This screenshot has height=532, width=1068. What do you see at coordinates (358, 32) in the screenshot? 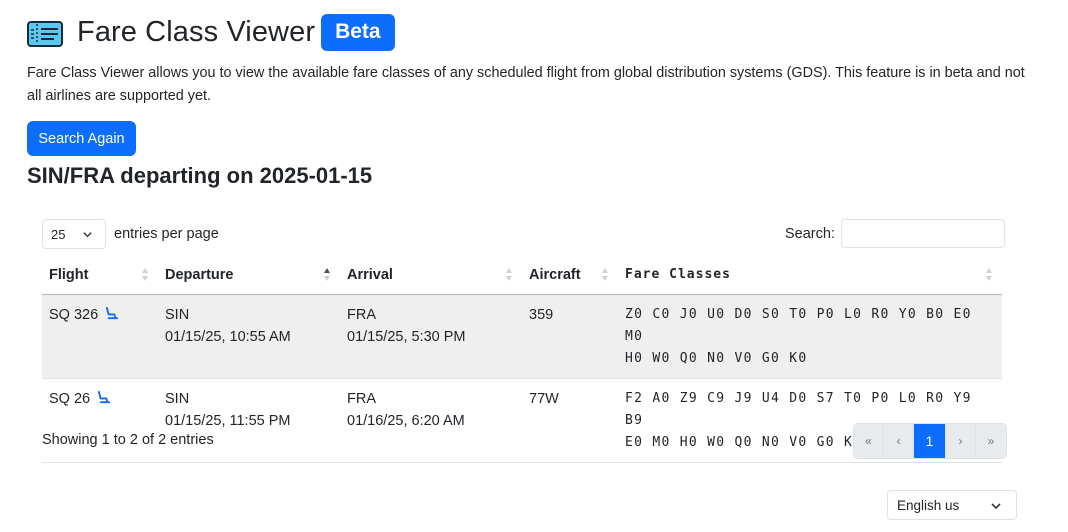
I see `beta-badge: Beta` at bounding box center [358, 32].